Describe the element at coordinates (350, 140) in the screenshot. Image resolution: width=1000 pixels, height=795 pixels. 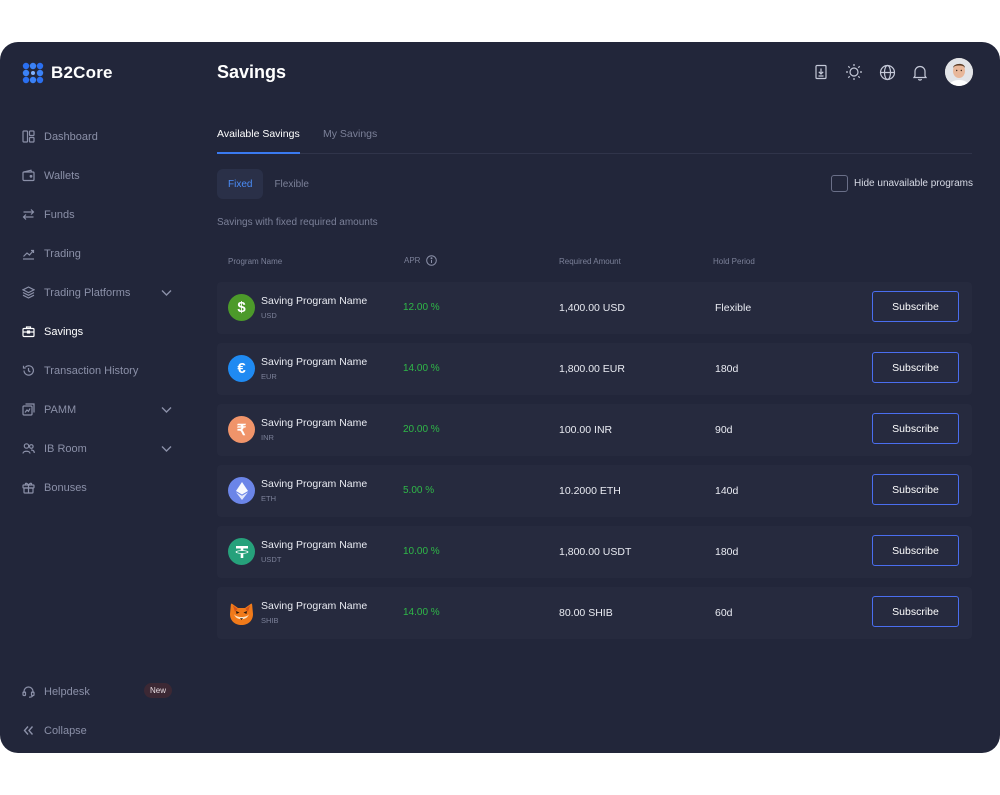
I see `tab-my-savings: My Savings` at that location.